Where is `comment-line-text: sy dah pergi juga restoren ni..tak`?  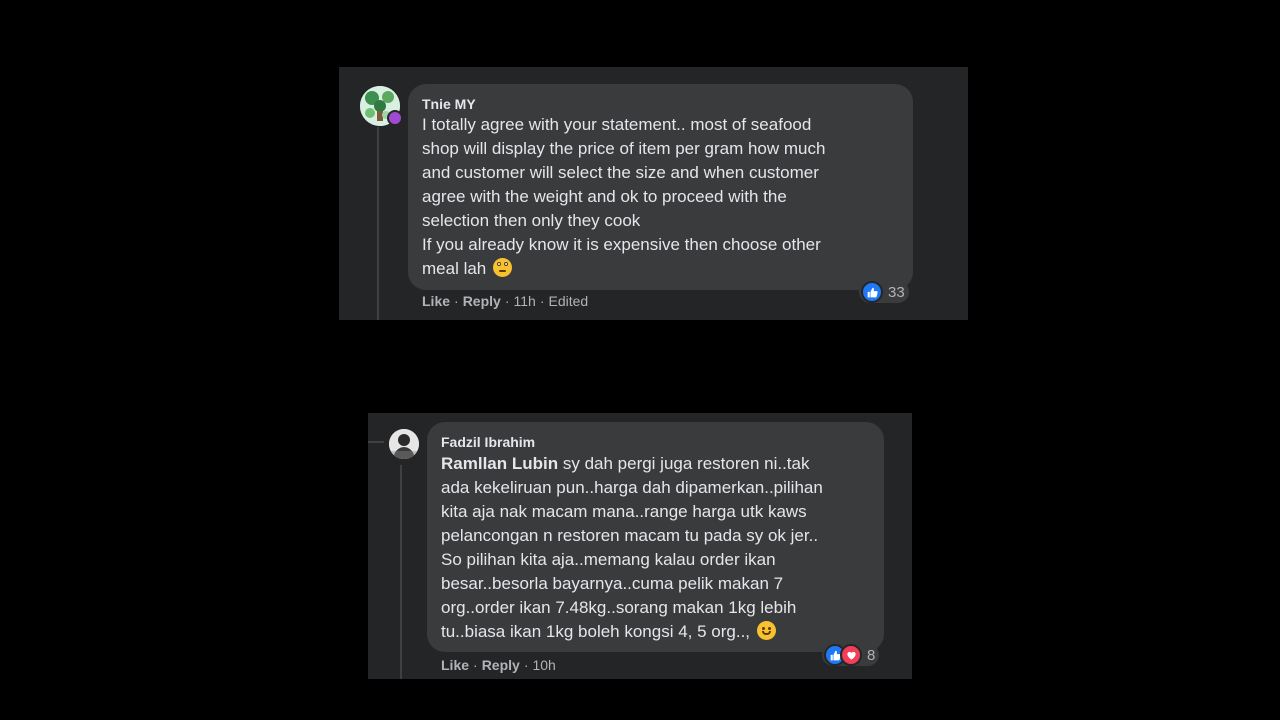 comment-line-text: sy dah pergi juga restoren ni..tak is located at coordinates (684, 463).